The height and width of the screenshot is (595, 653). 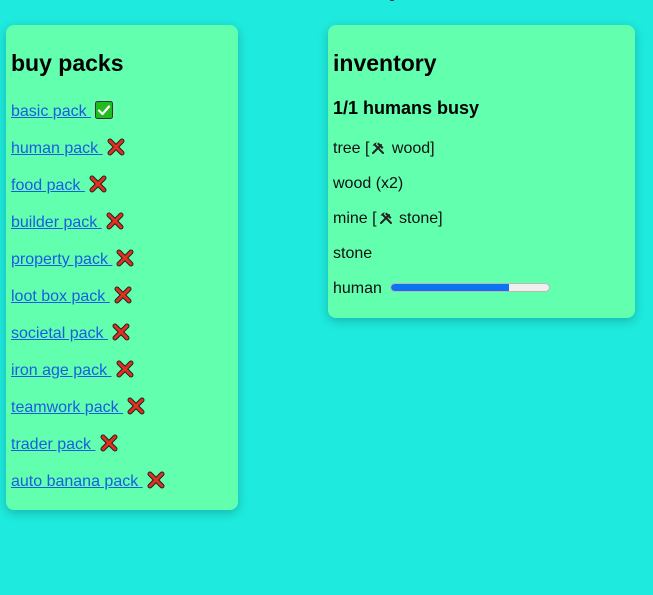 I want to click on pack-link-builder: builder pack, so click(x=88, y=230).